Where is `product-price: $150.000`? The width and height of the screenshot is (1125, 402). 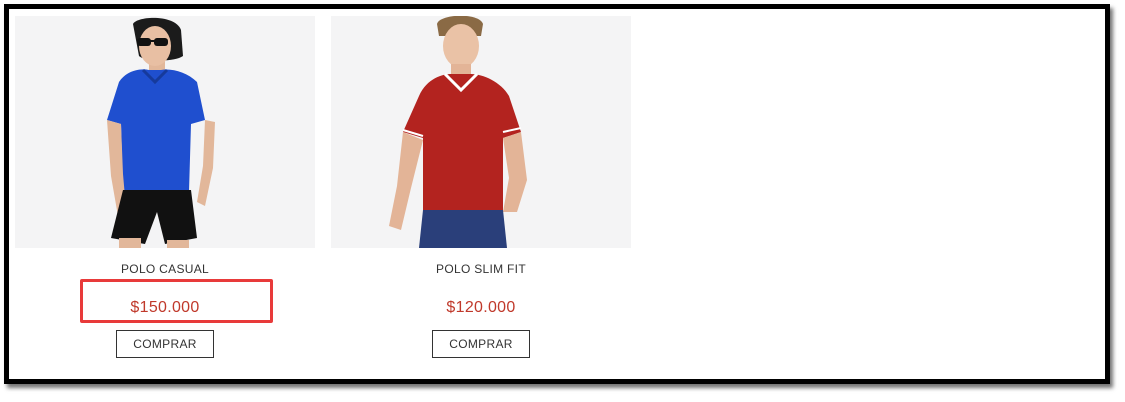
product-price: $150.000 is located at coordinates (165, 307).